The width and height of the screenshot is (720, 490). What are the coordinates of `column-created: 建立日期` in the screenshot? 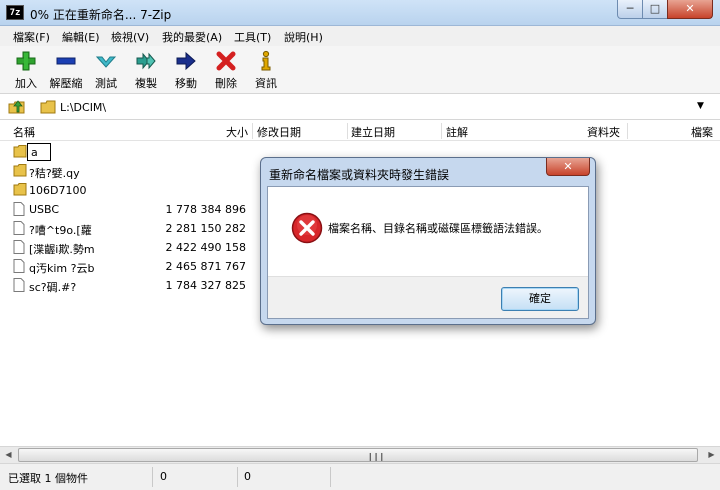 It's located at (373, 132).